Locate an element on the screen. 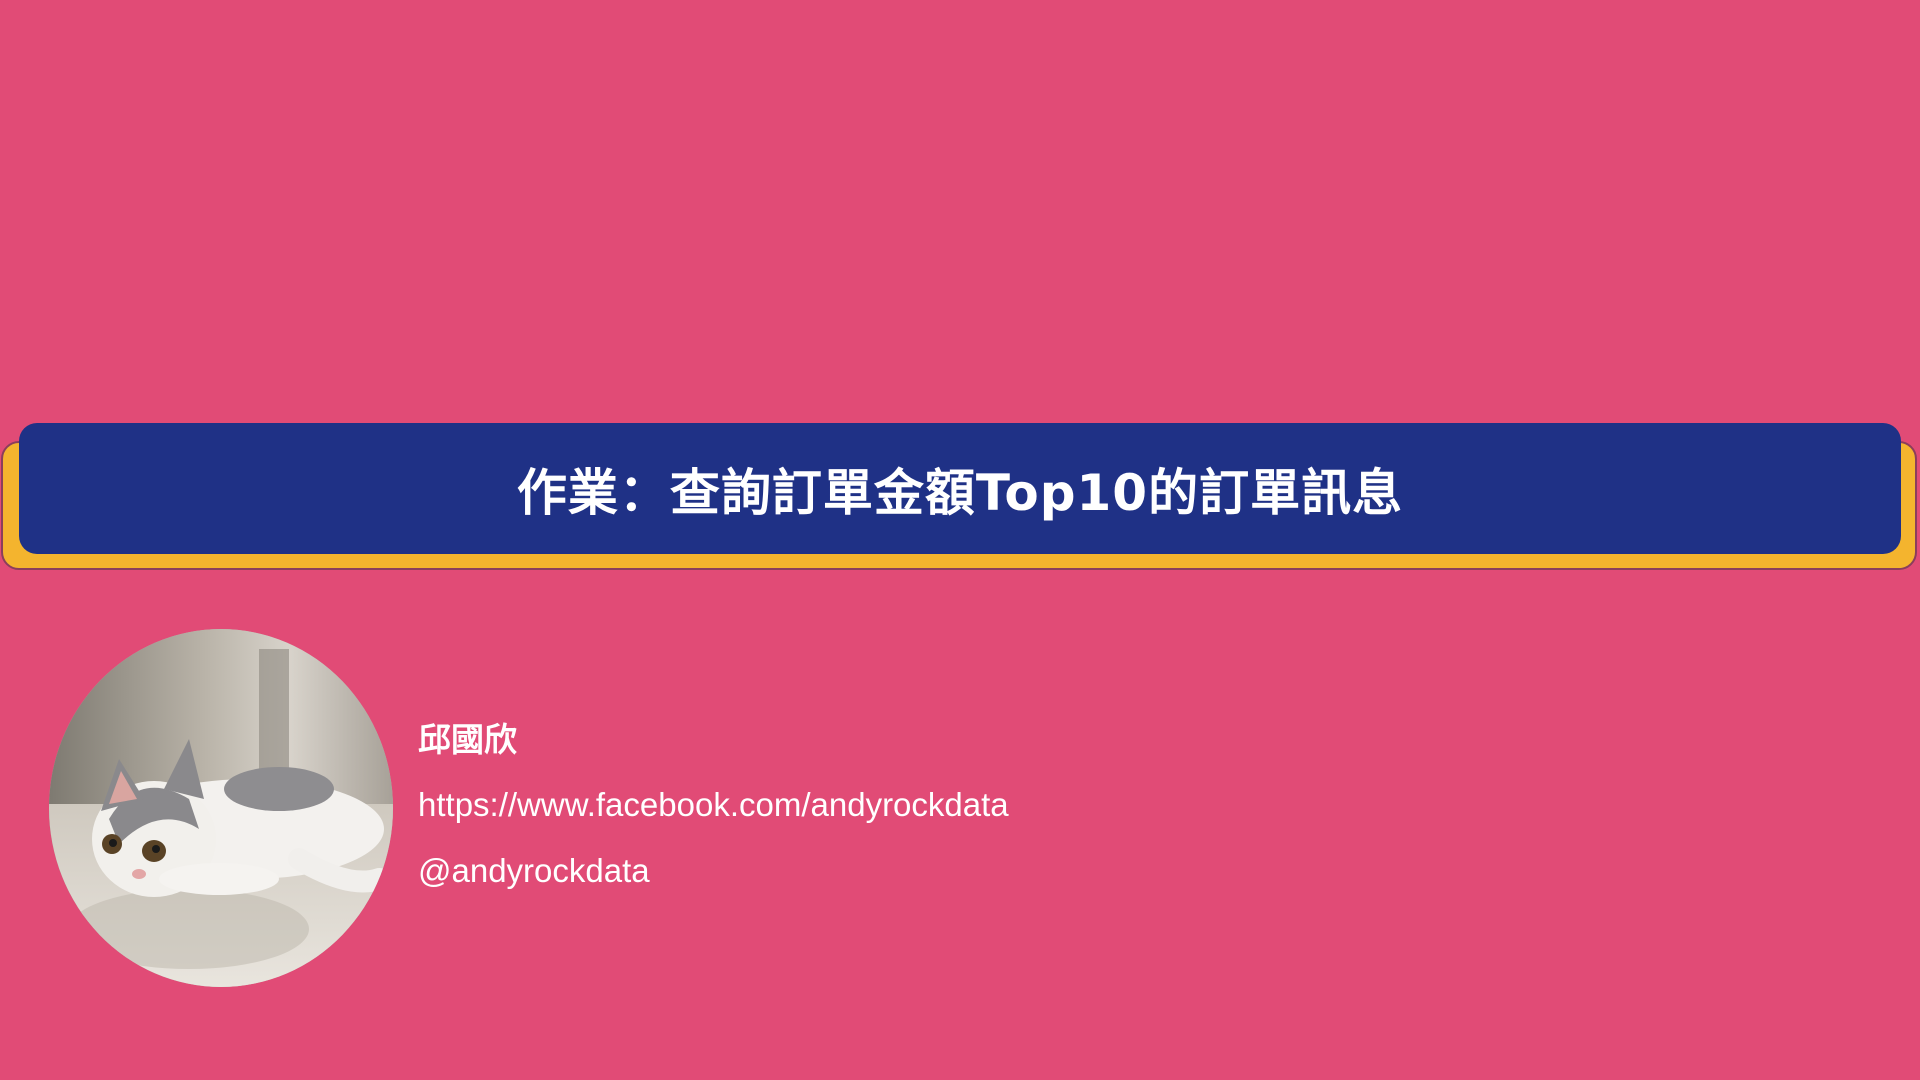  author-name: 邱國欣 is located at coordinates (467, 739).